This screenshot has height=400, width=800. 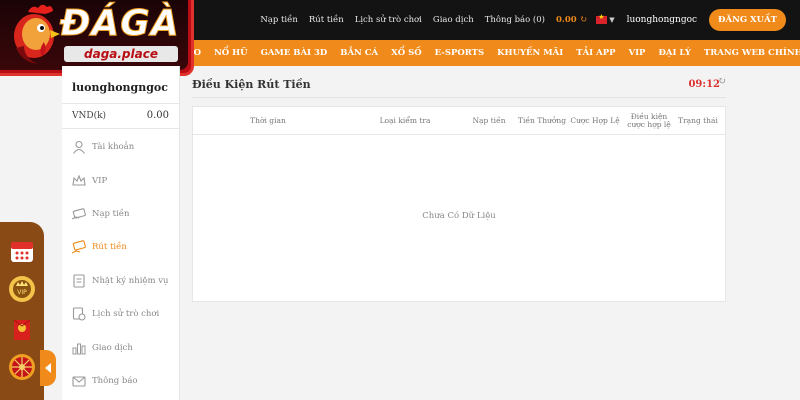 I want to click on topnav-withdraw-link: Rút tiền, so click(x=326, y=20).